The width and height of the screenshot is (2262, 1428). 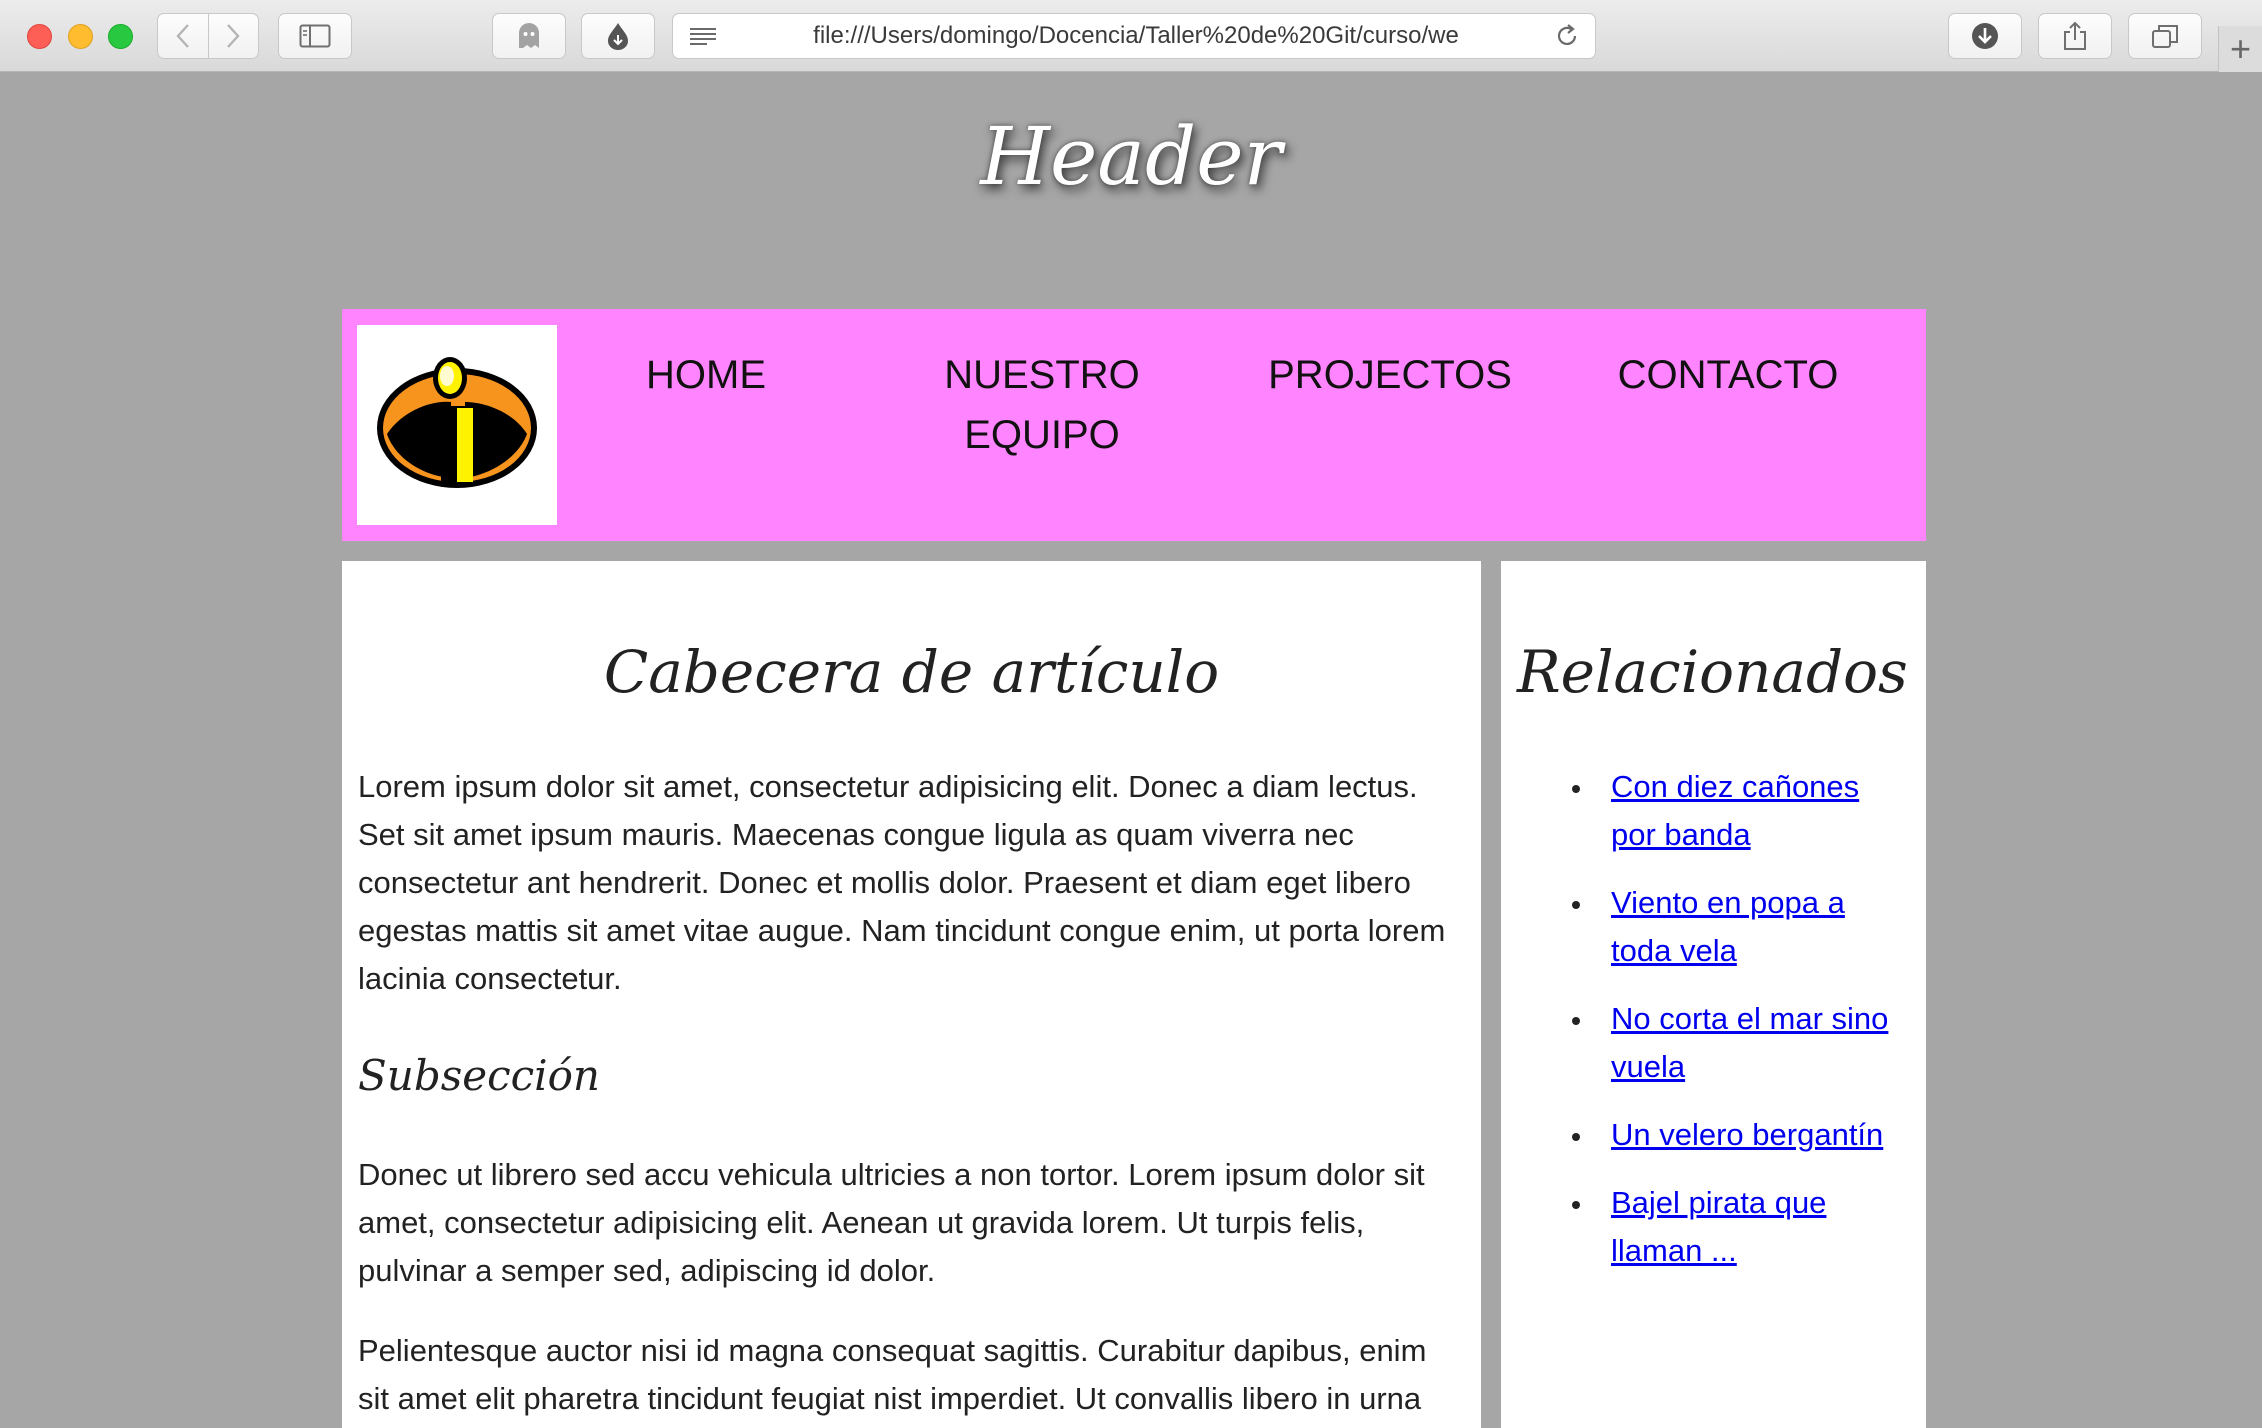 I want to click on ghostery-extension-button, so click(x=529, y=36).